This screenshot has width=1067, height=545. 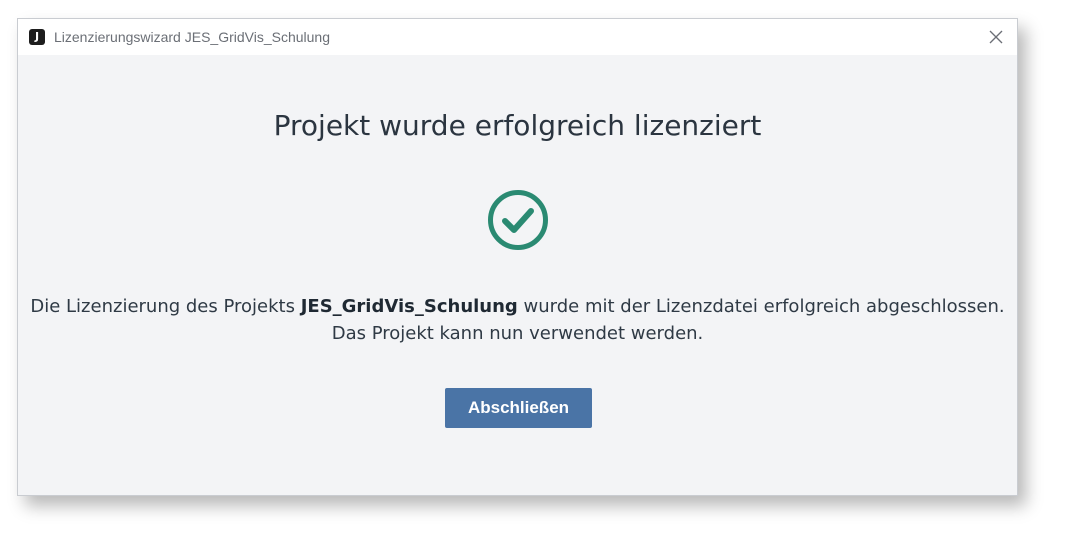 I want to click on close-icon, so click(x=996, y=37).